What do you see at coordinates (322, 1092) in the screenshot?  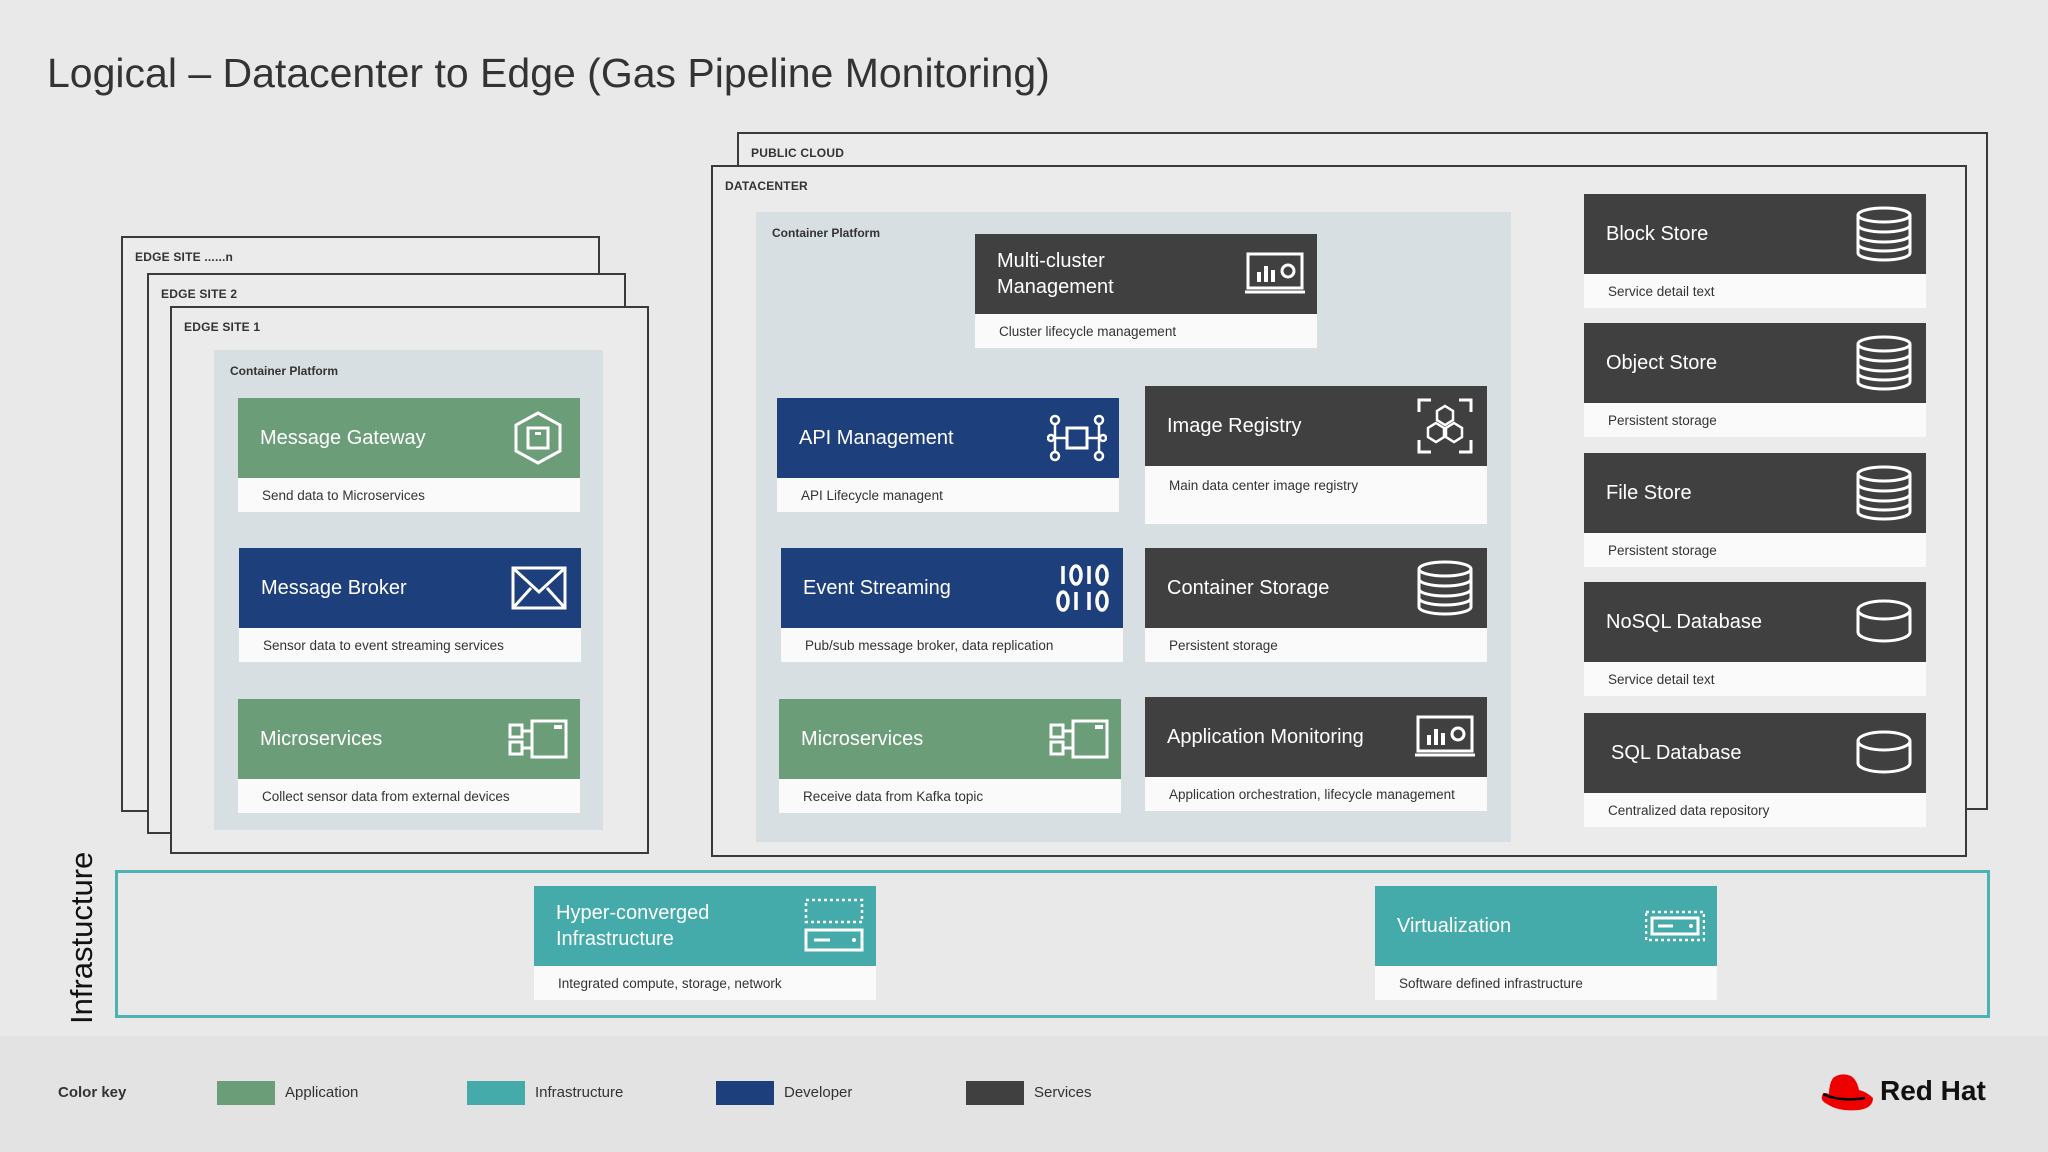 I see `legend-label-application: Application` at bounding box center [322, 1092].